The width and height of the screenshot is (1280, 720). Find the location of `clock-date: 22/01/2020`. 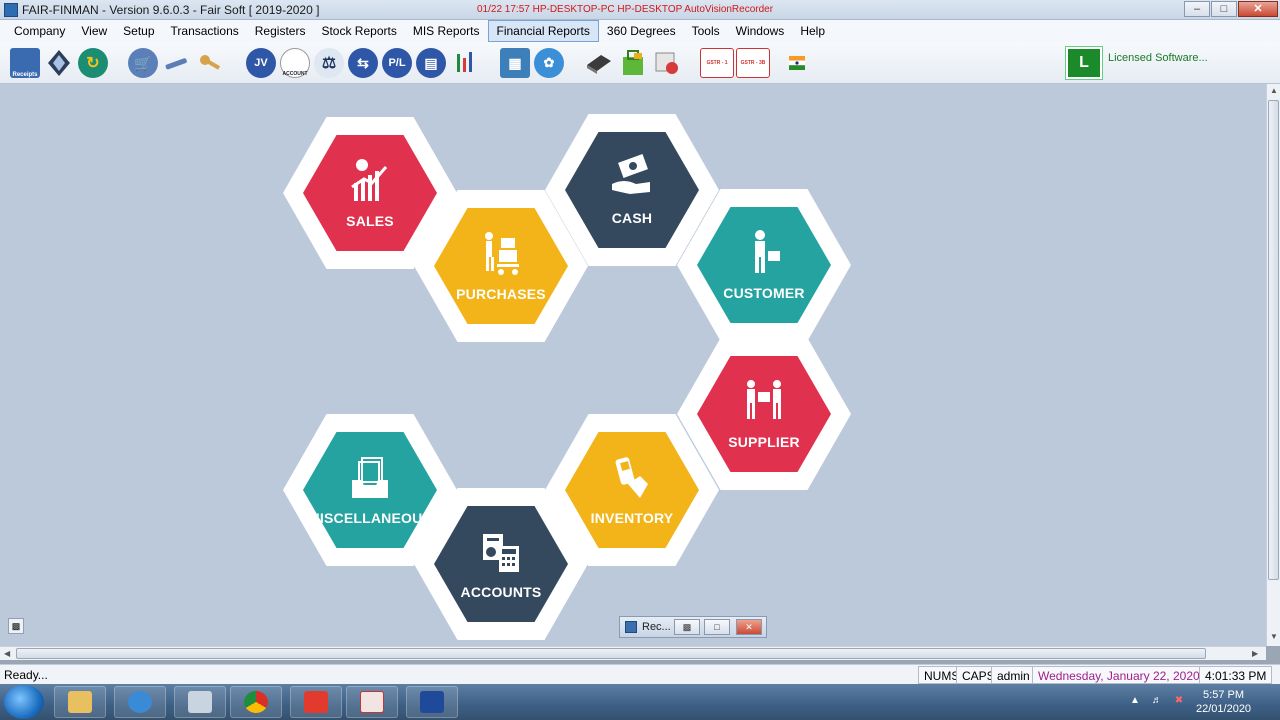

clock-date: 22/01/2020 is located at coordinates (1224, 709).